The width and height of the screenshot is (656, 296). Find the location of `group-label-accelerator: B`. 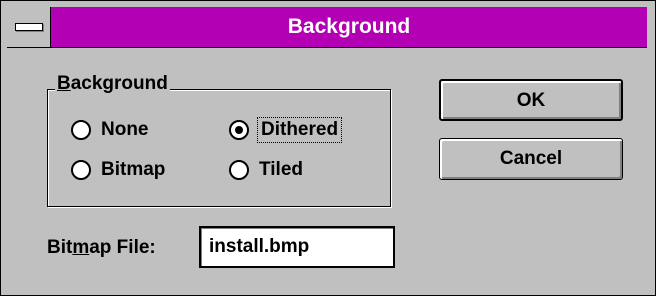

group-label-accelerator: B is located at coordinates (64, 83).